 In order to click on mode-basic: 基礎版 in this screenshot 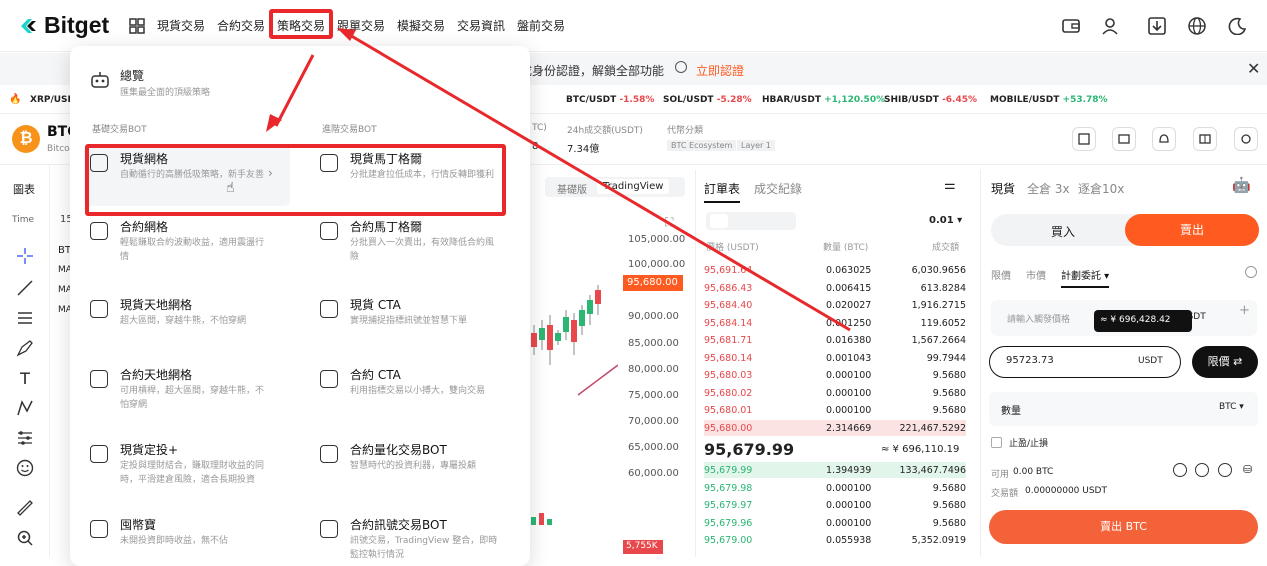, I will do `click(572, 188)`.